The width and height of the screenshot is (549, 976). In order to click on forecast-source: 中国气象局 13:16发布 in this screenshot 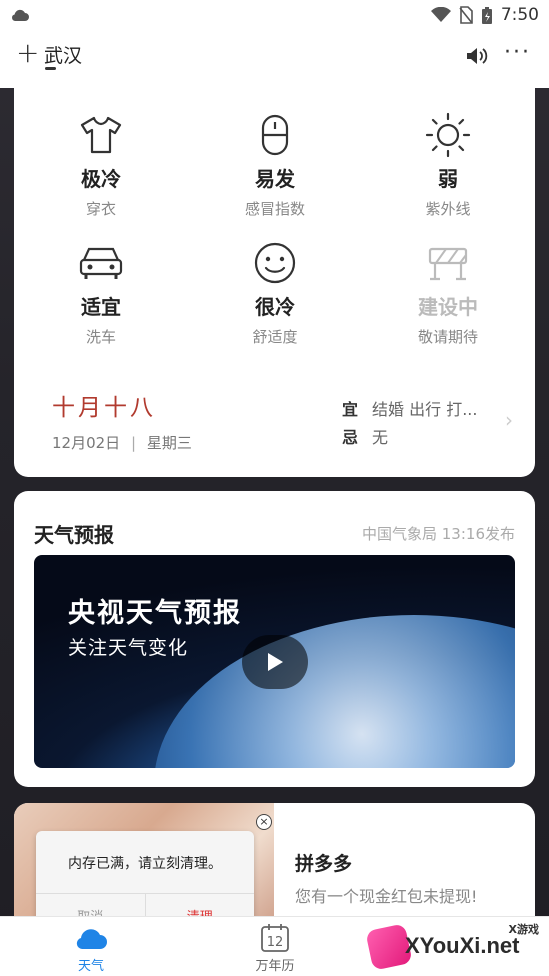, I will do `click(438, 534)`.